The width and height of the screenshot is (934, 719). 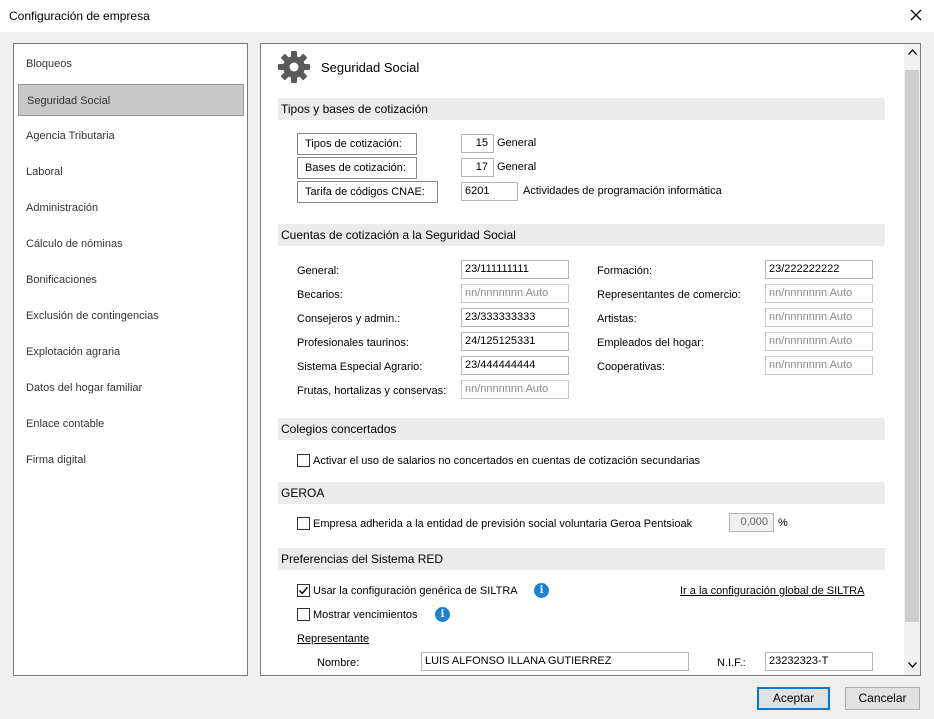 I want to click on bases-cotizacion-button: Bases de cotización:, so click(x=357, y=168).